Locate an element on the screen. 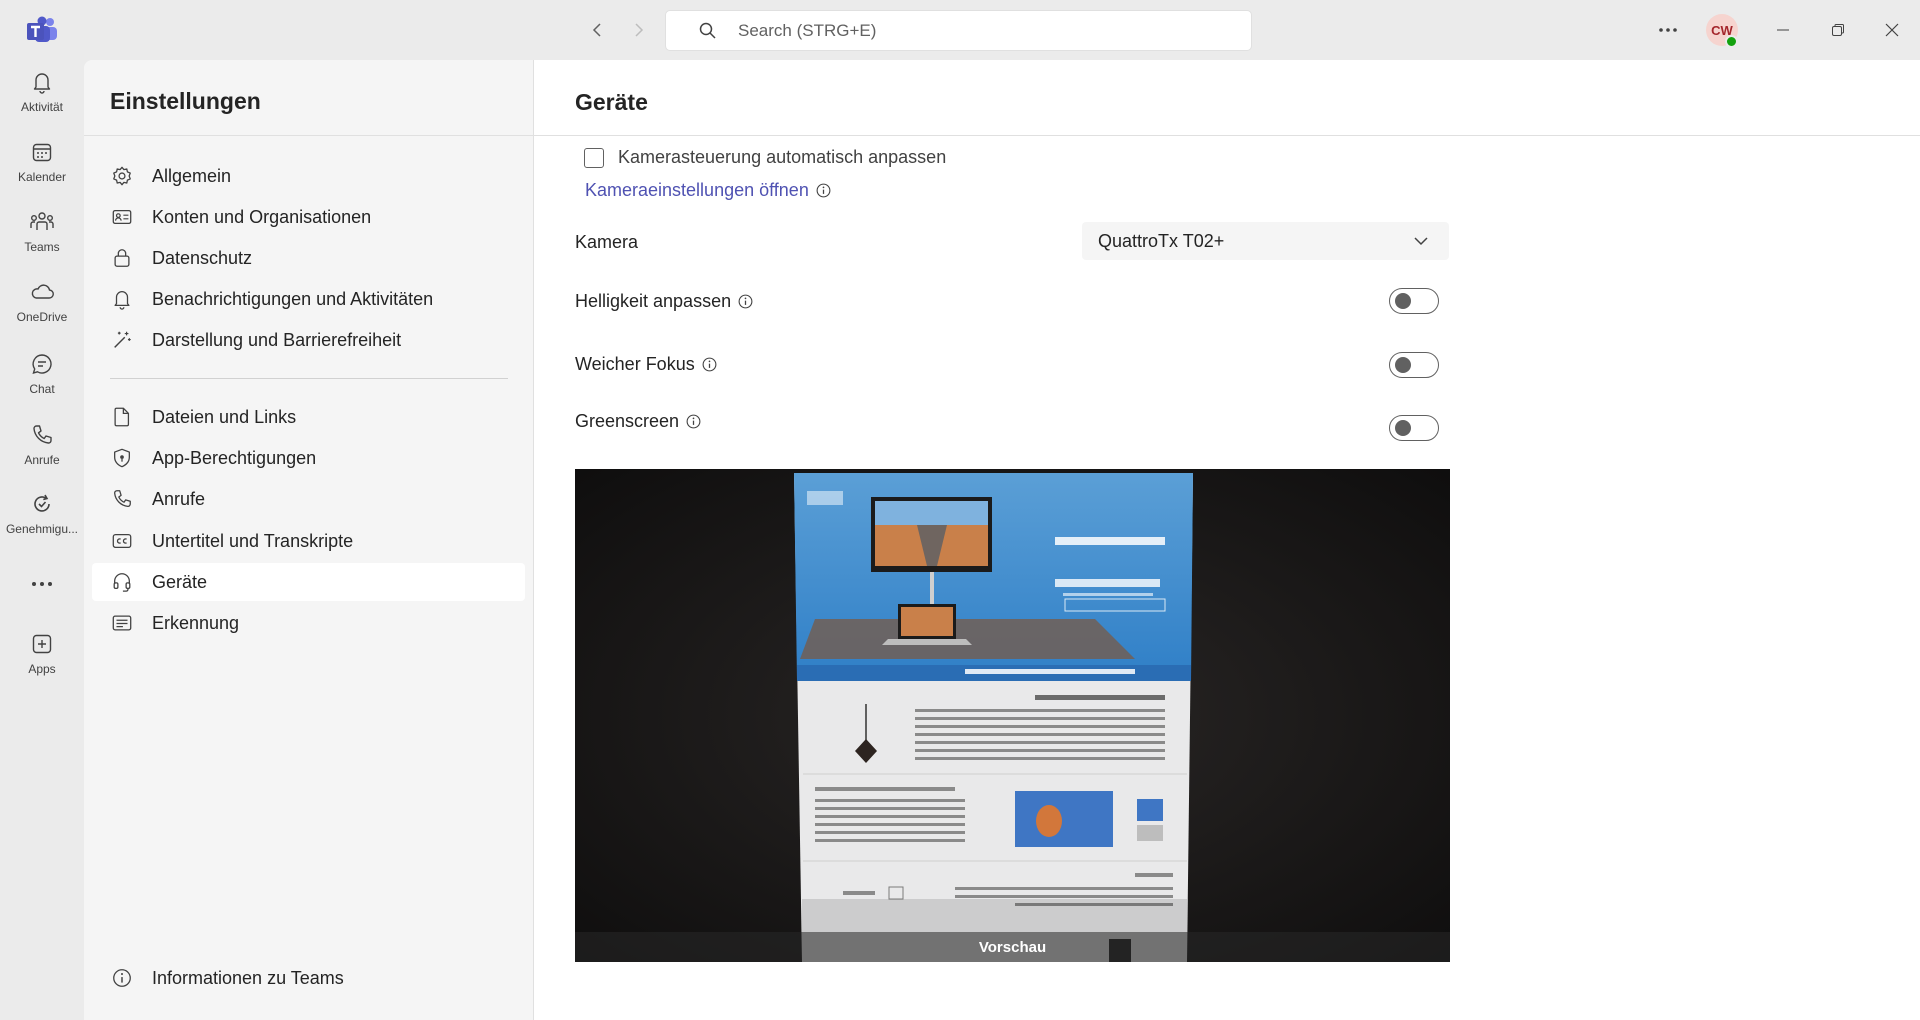  minimize-icon is located at coordinates (1783, 30).